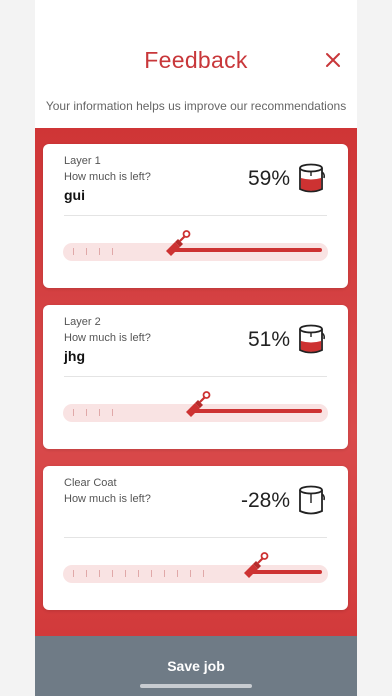  Describe the element at coordinates (268, 178) in the screenshot. I see `percent-left: 59%` at that location.